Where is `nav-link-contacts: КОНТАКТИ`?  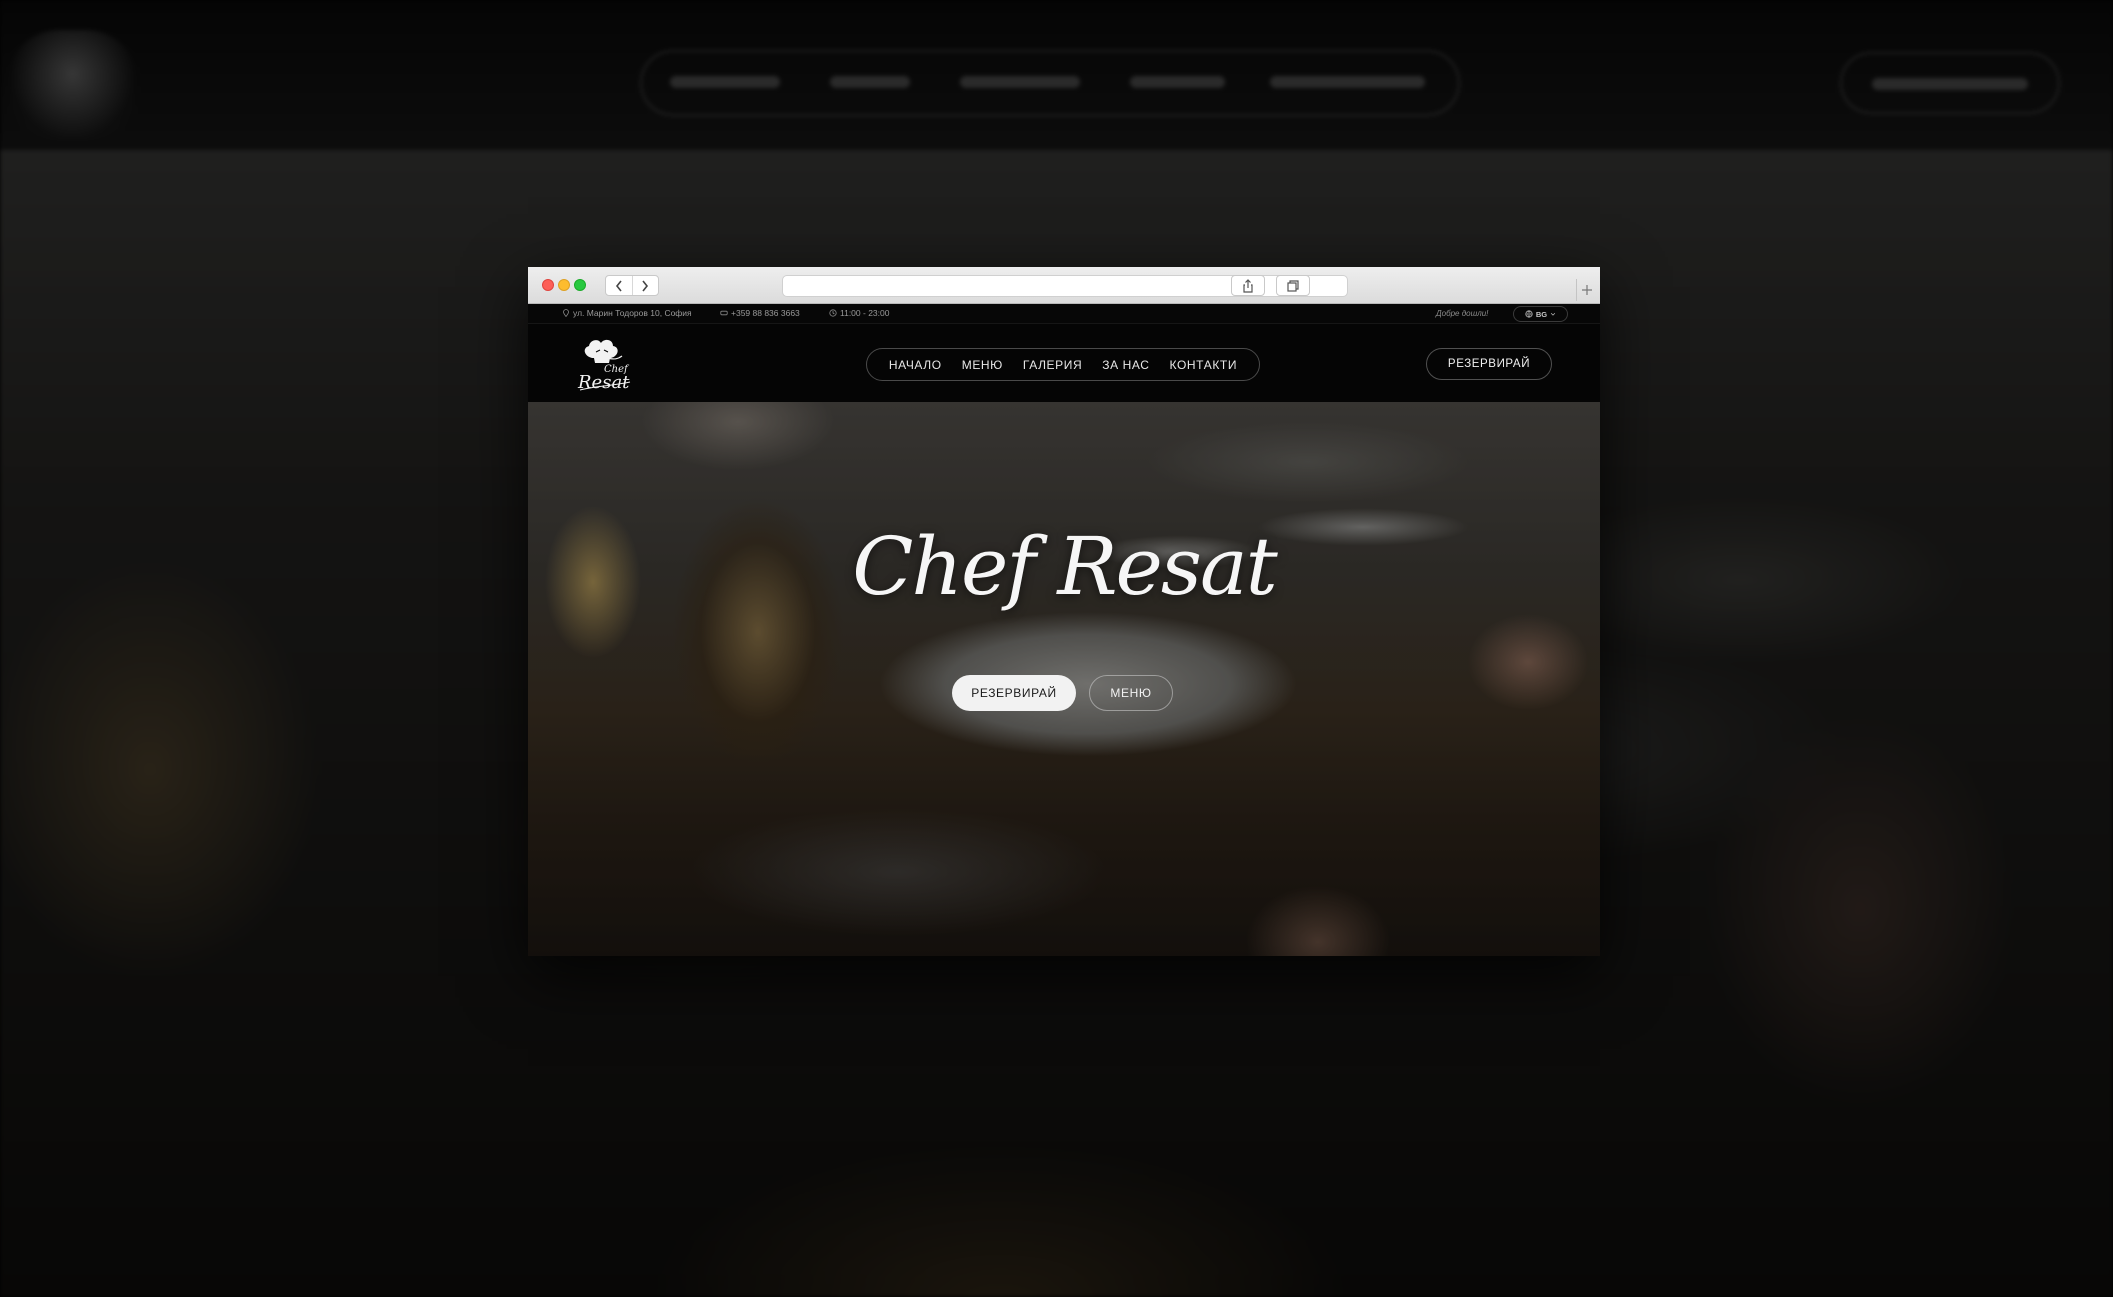
nav-link-contacts: КОНТАКТИ is located at coordinates (1204, 365).